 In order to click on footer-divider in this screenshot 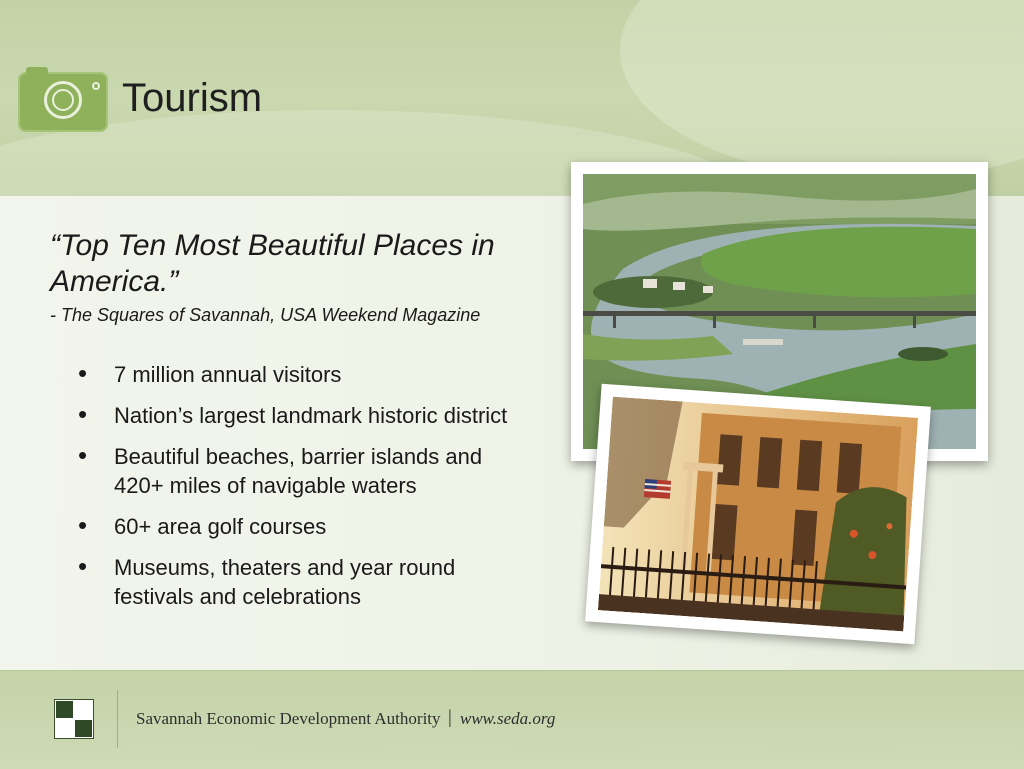, I will do `click(117, 719)`.